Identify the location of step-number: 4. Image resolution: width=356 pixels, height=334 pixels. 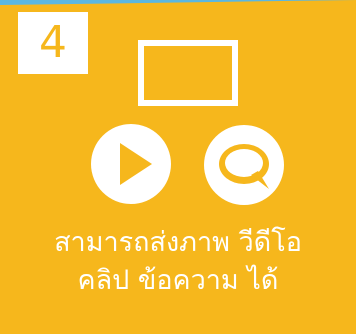
(53, 42).